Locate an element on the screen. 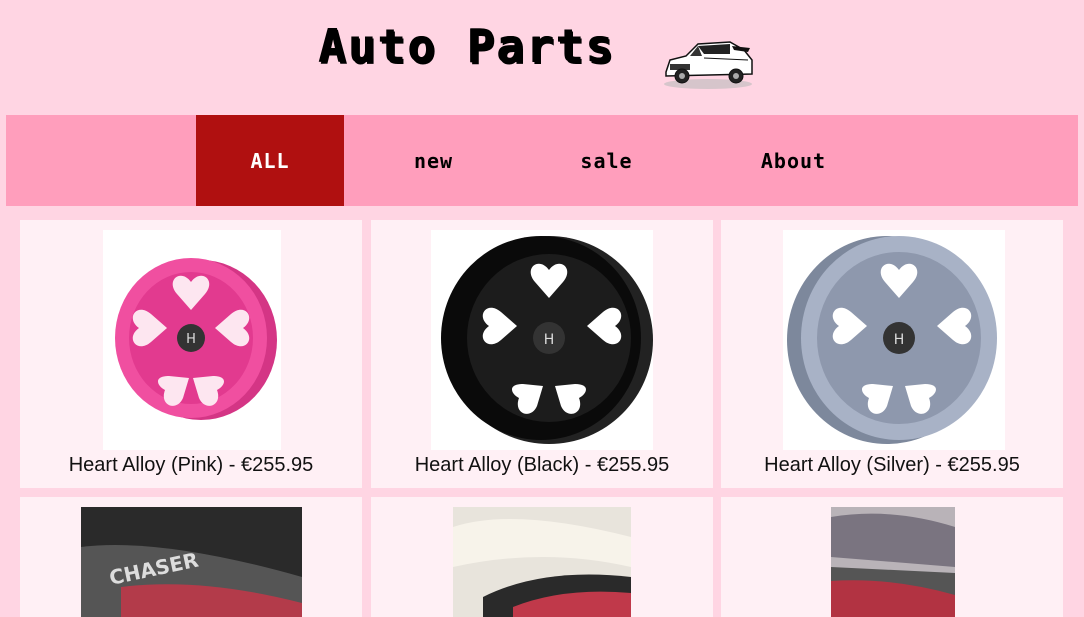  nav-sale: sale is located at coordinates (606, 160).